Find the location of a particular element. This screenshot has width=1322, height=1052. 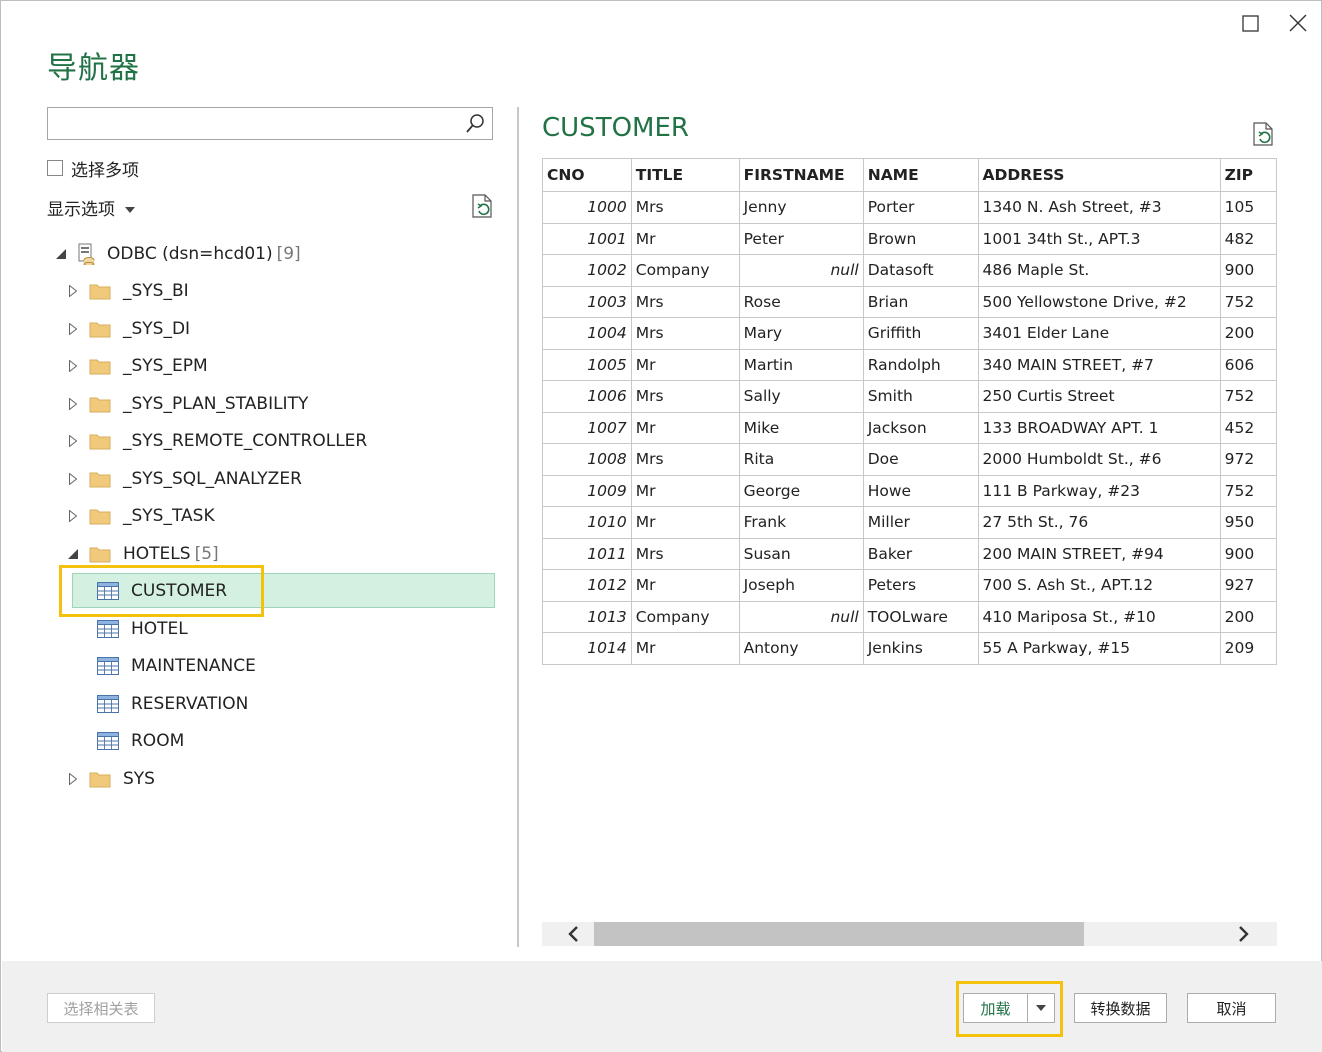

tree-label: SYS is located at coordinates (139, 779).